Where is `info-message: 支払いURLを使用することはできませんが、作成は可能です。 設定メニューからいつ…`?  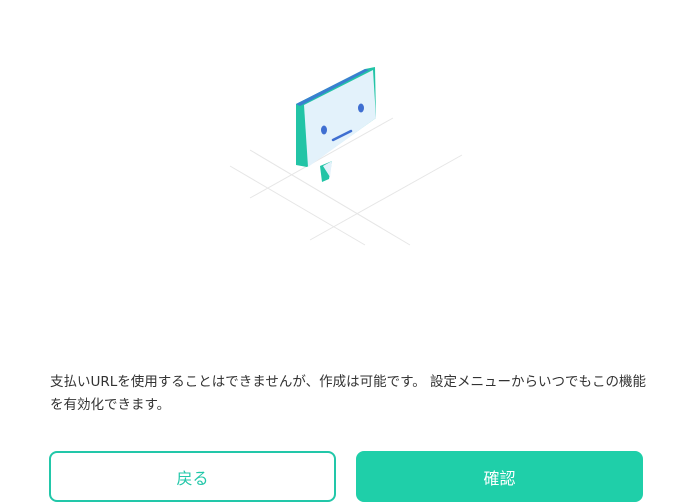
info-message: 支払いURLを使用することはできませんが、作成は可能です。 設定メニューからいつ… is located at coordinates (348, 393).